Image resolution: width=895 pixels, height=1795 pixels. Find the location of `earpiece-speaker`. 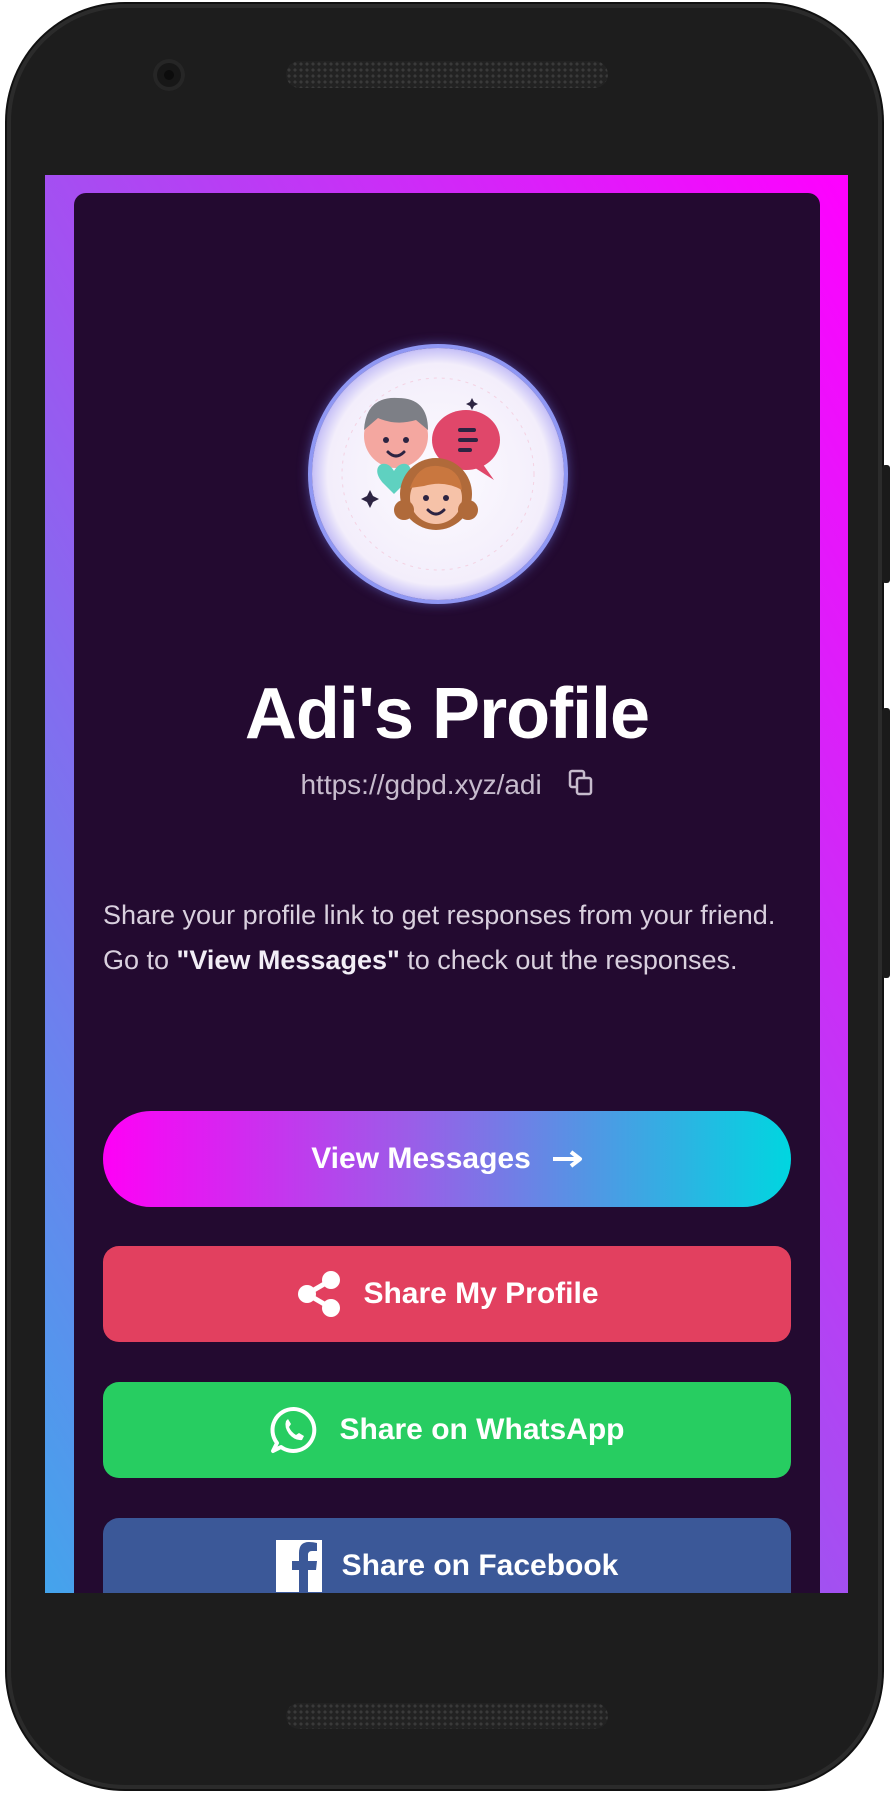

earpiece-speaker is located at coordinates (447, 74).